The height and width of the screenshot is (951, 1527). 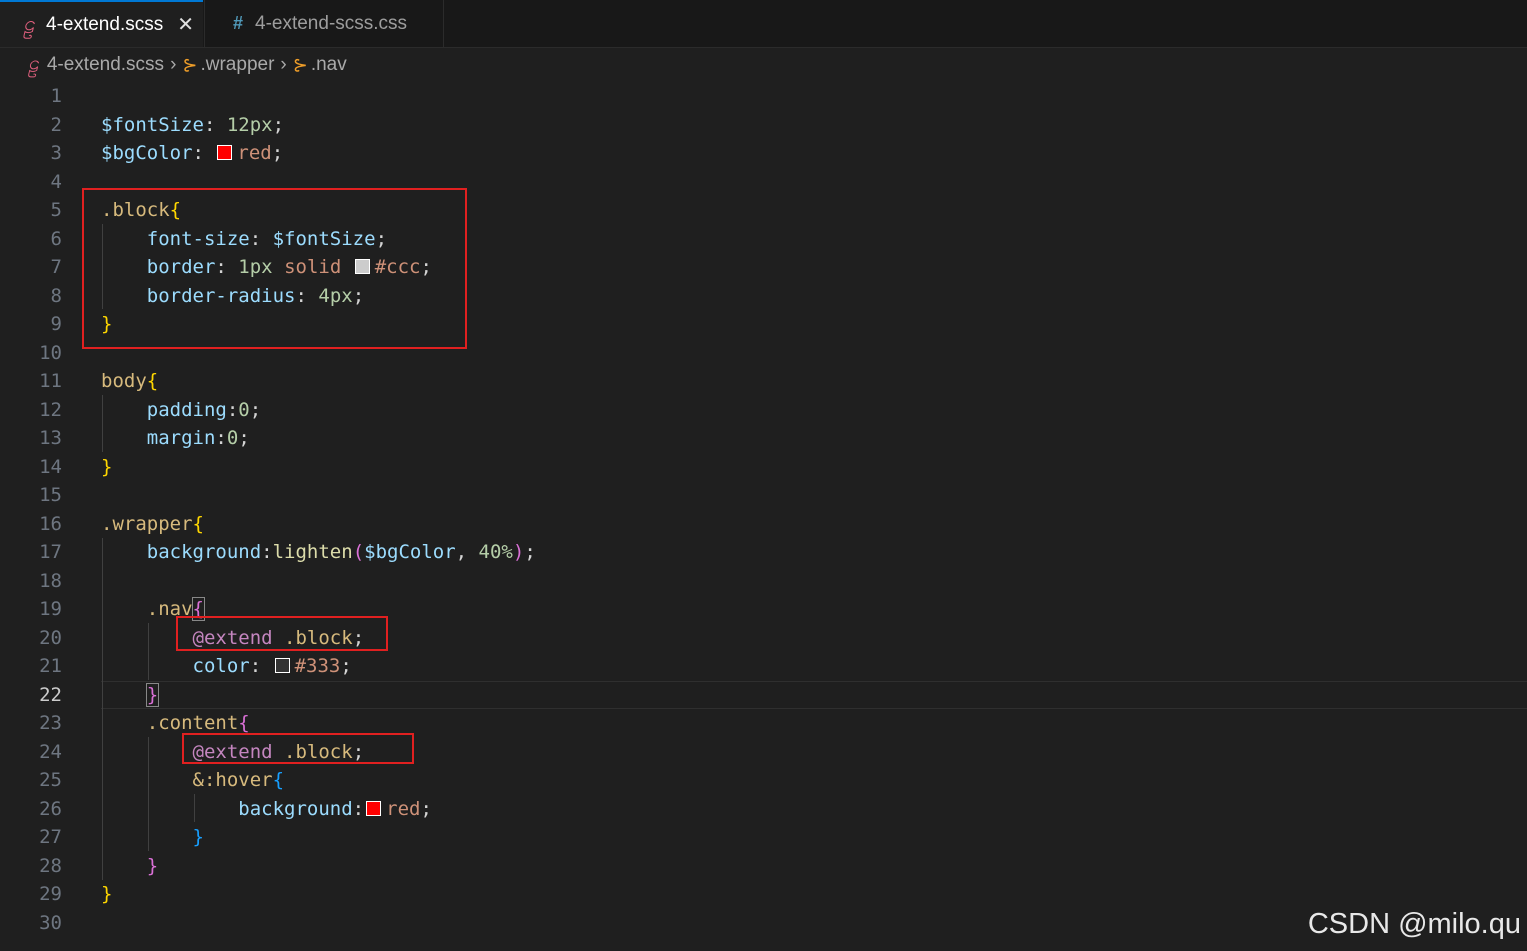 I want to click on breadcrumb-item-nav: .nav, so click(x=329, y=65).